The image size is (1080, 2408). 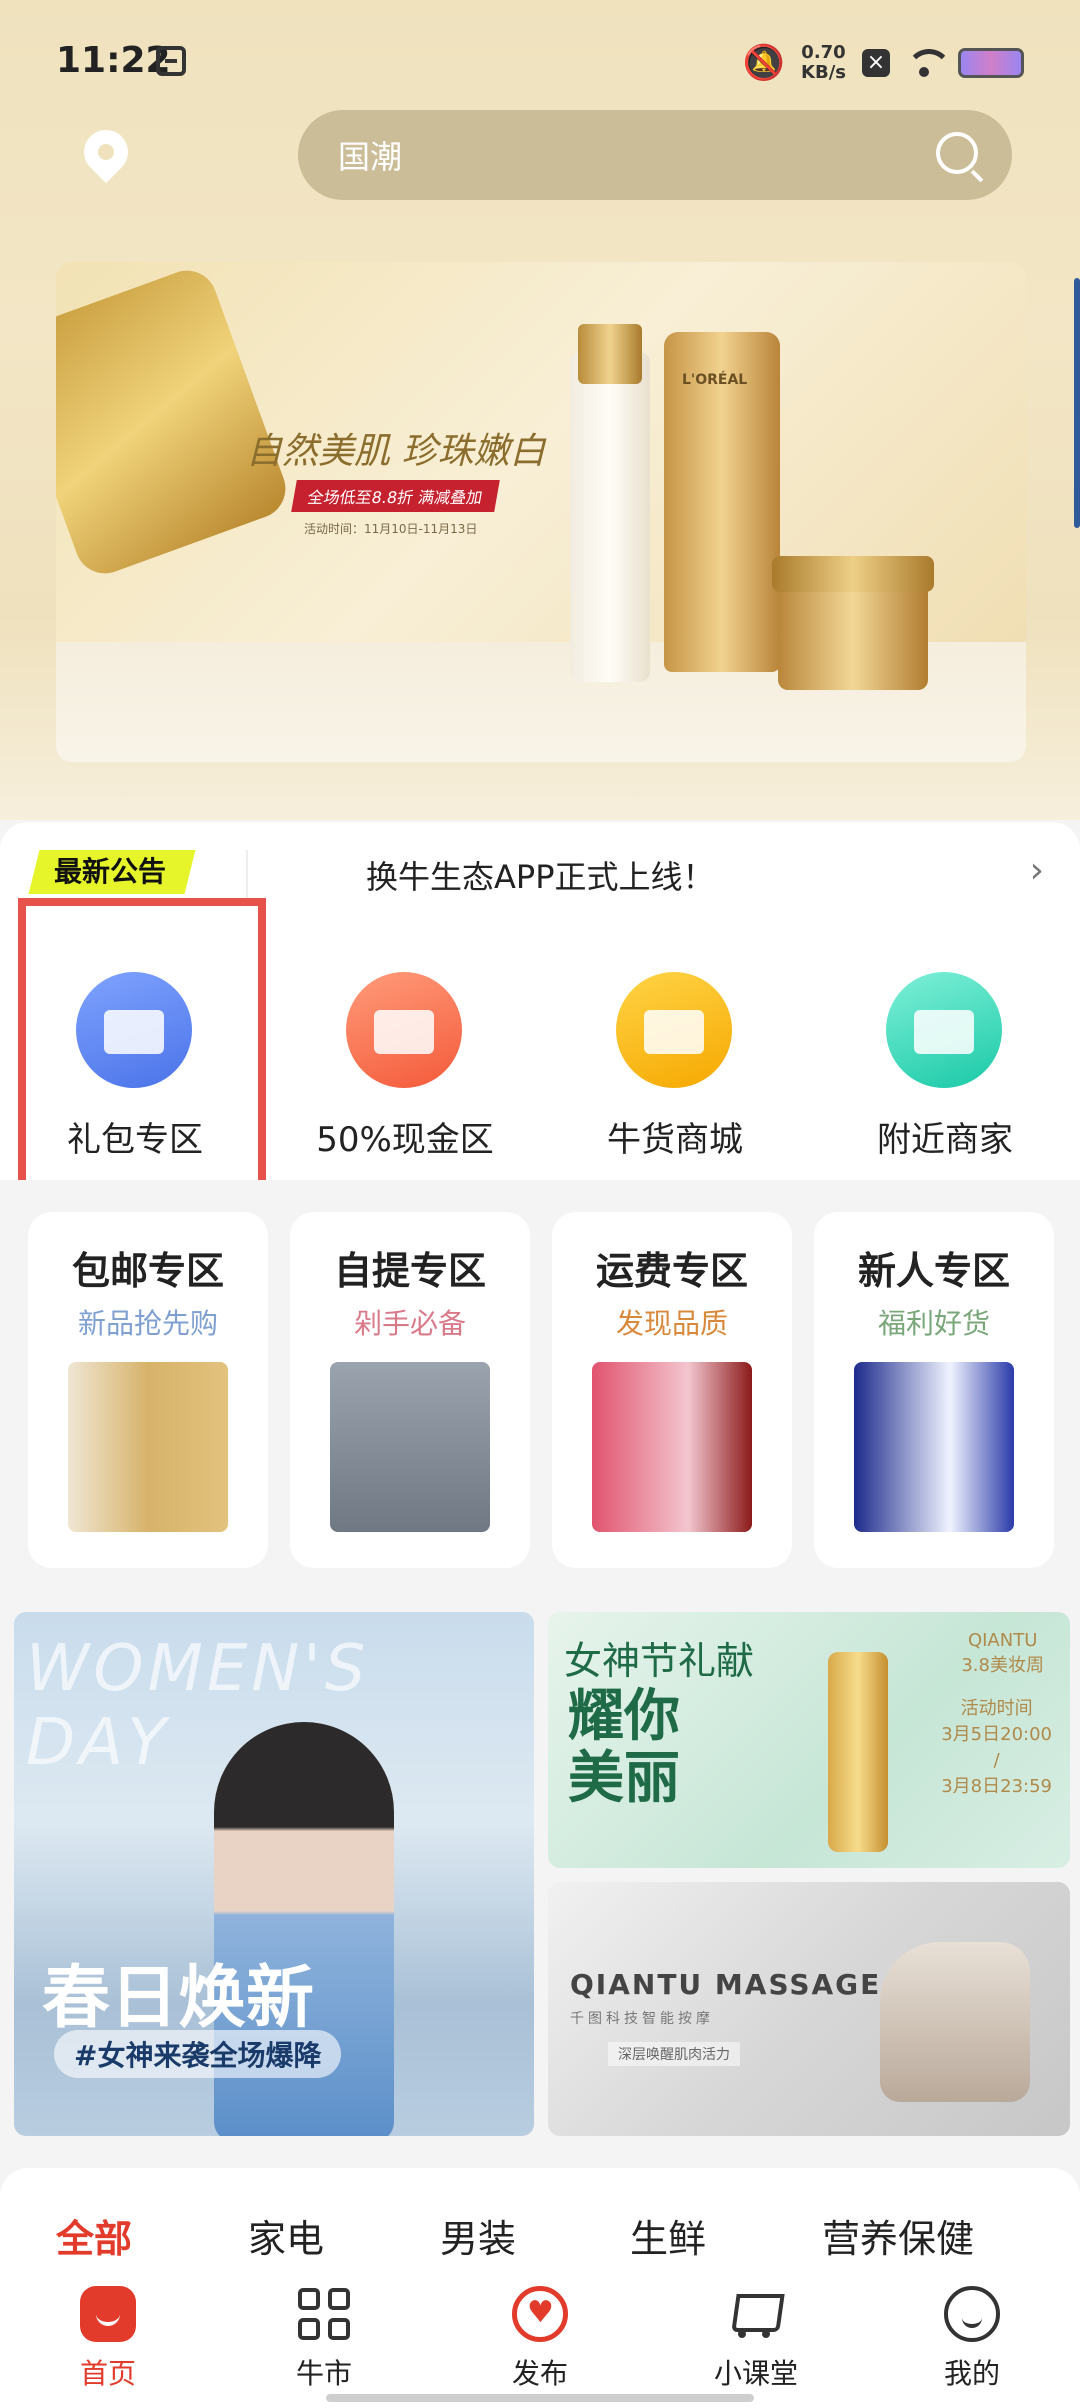 I want to click on category-label: 牛货商城, so click(x=675, y=1140).